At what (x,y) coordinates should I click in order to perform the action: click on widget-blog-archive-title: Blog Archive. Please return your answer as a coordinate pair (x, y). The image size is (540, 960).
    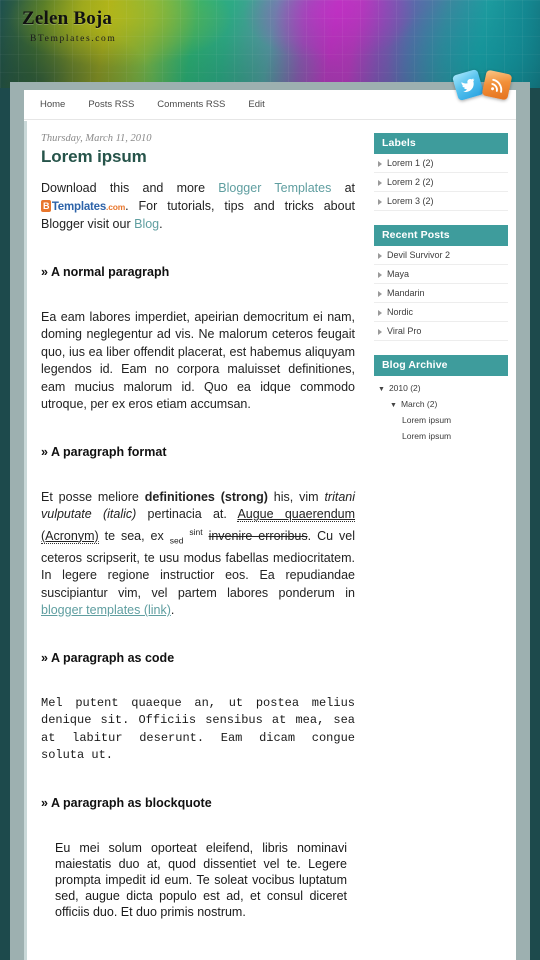
    Looking at the image, I should click on (441, 365).